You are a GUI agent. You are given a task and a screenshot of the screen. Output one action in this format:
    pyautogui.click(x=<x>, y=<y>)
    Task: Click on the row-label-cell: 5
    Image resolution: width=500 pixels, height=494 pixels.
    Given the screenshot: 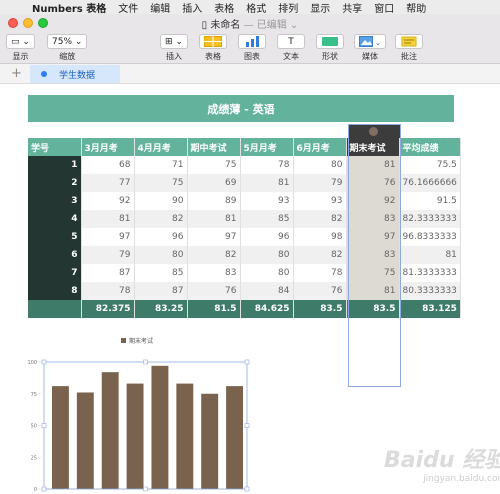 What is the action you would take?
    pyautogui.click(x=55, y=237)
    